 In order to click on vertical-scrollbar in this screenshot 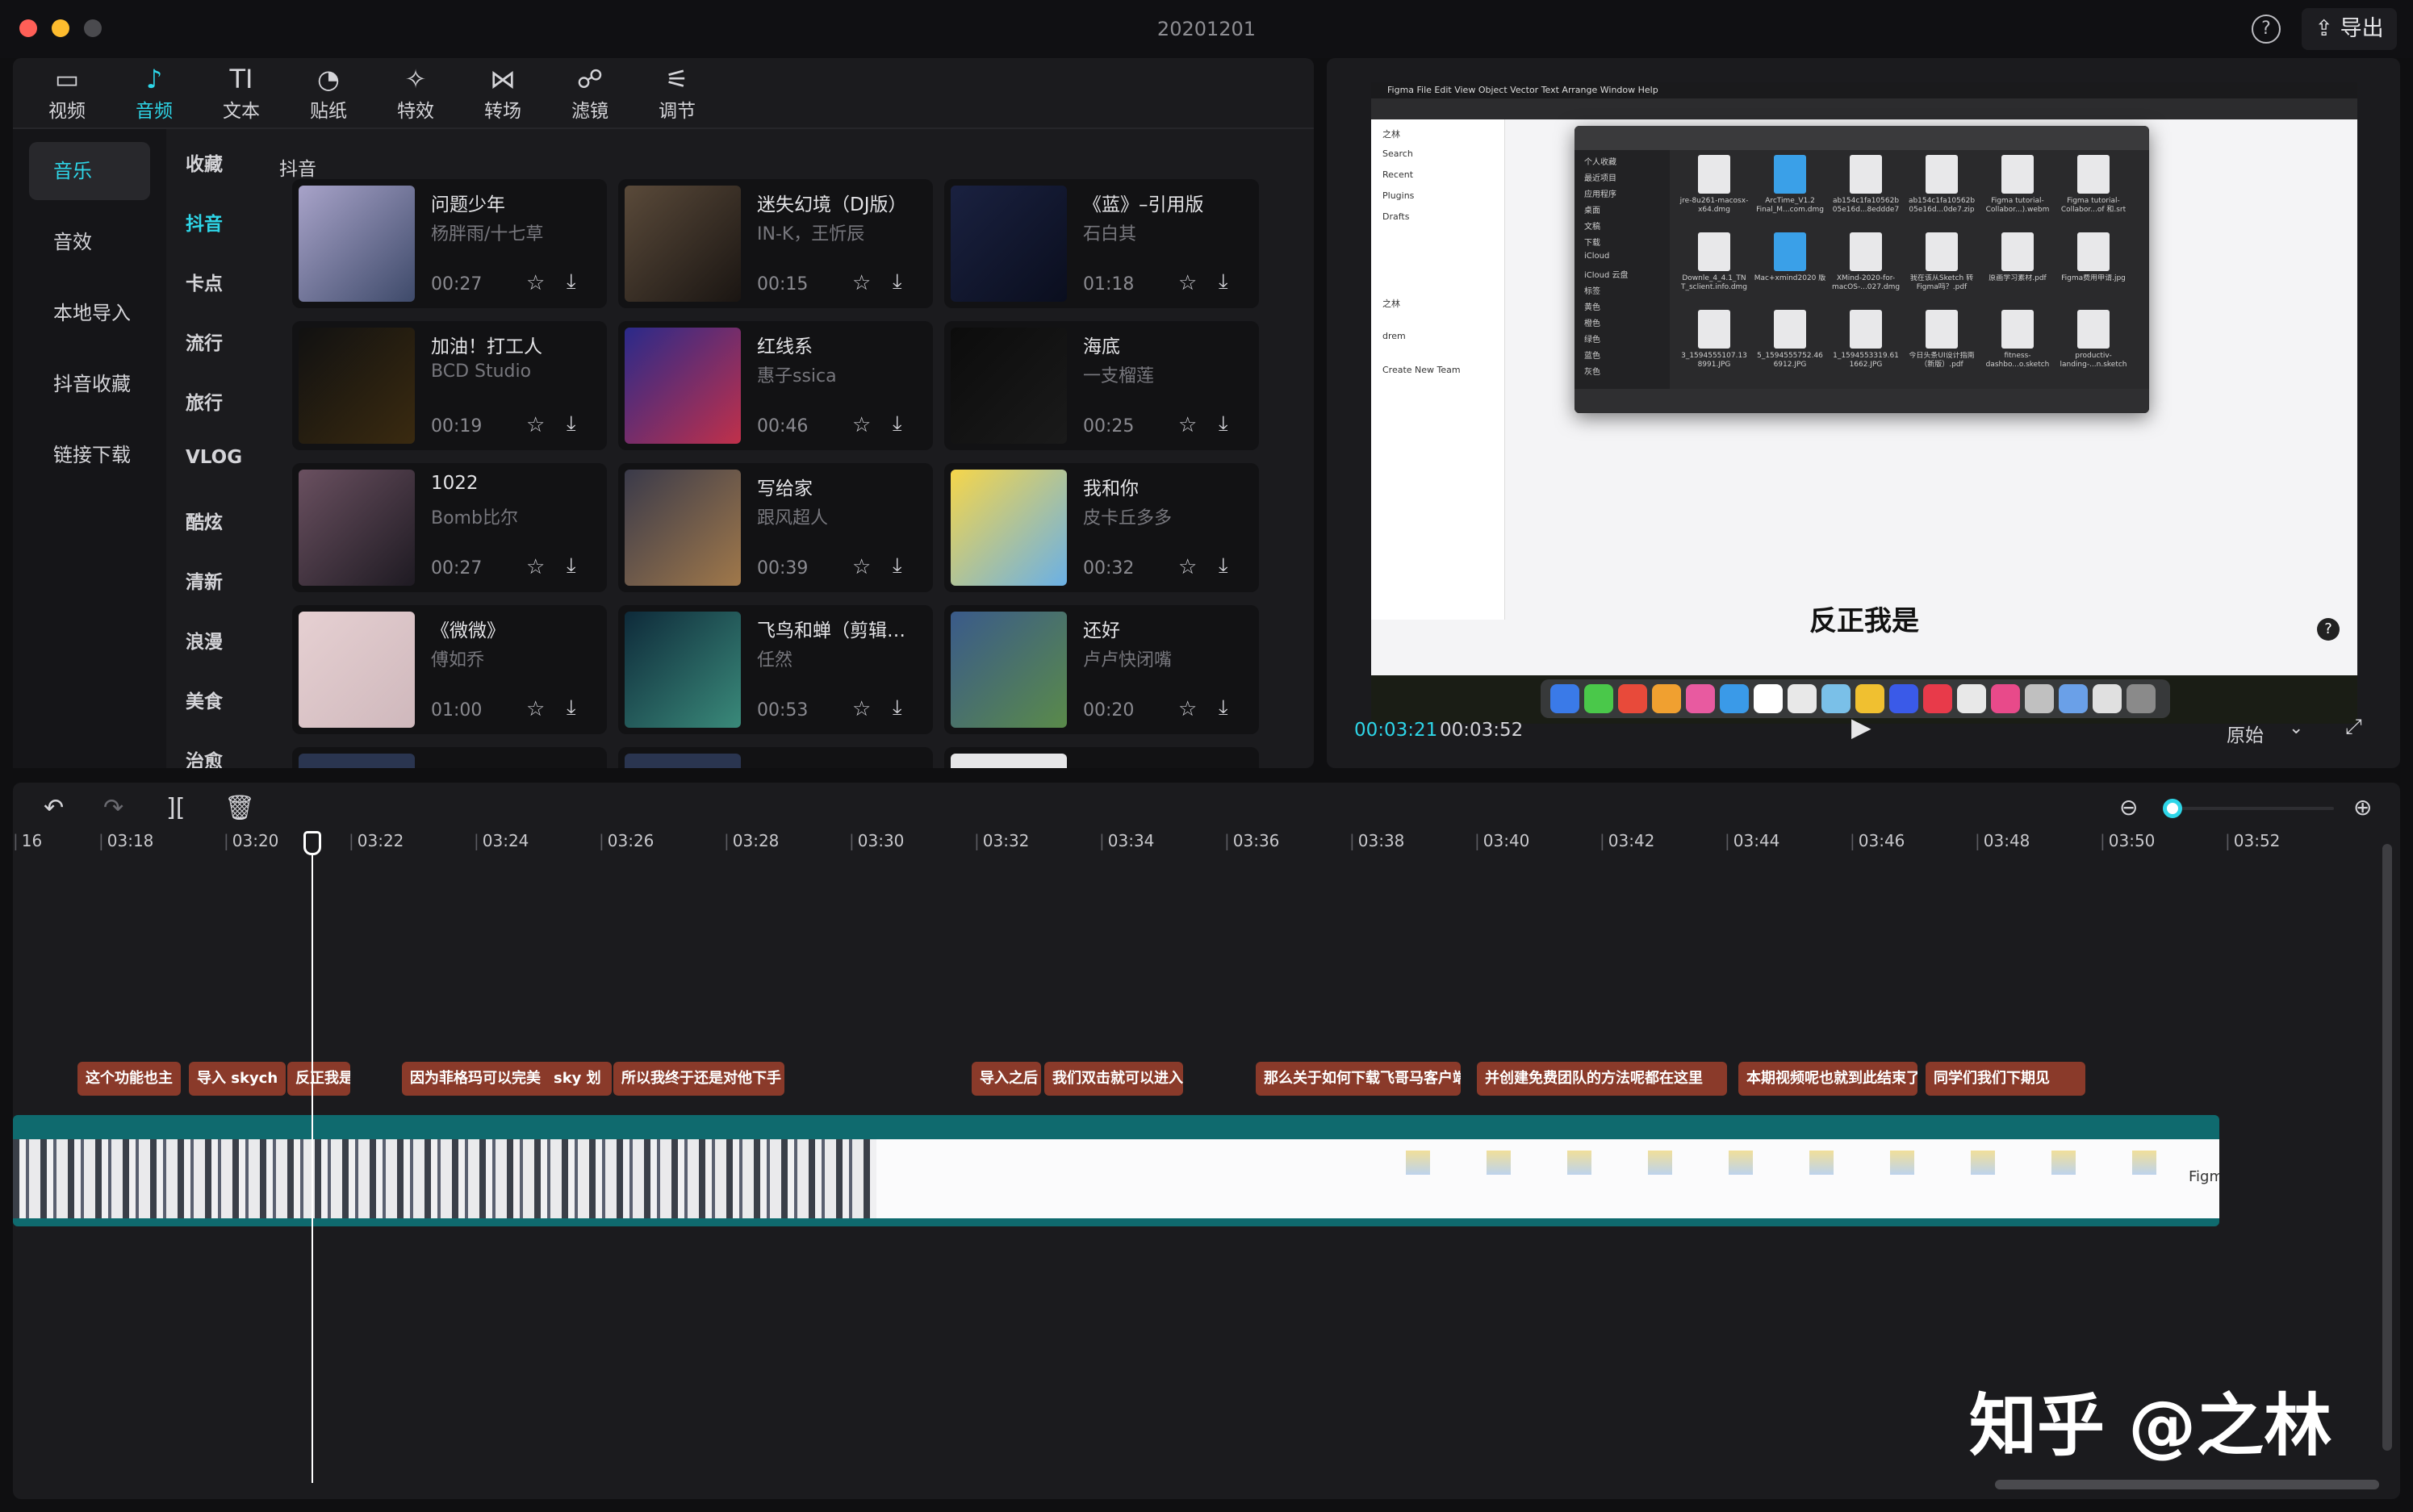, I will do `click(2387, 1147)`.